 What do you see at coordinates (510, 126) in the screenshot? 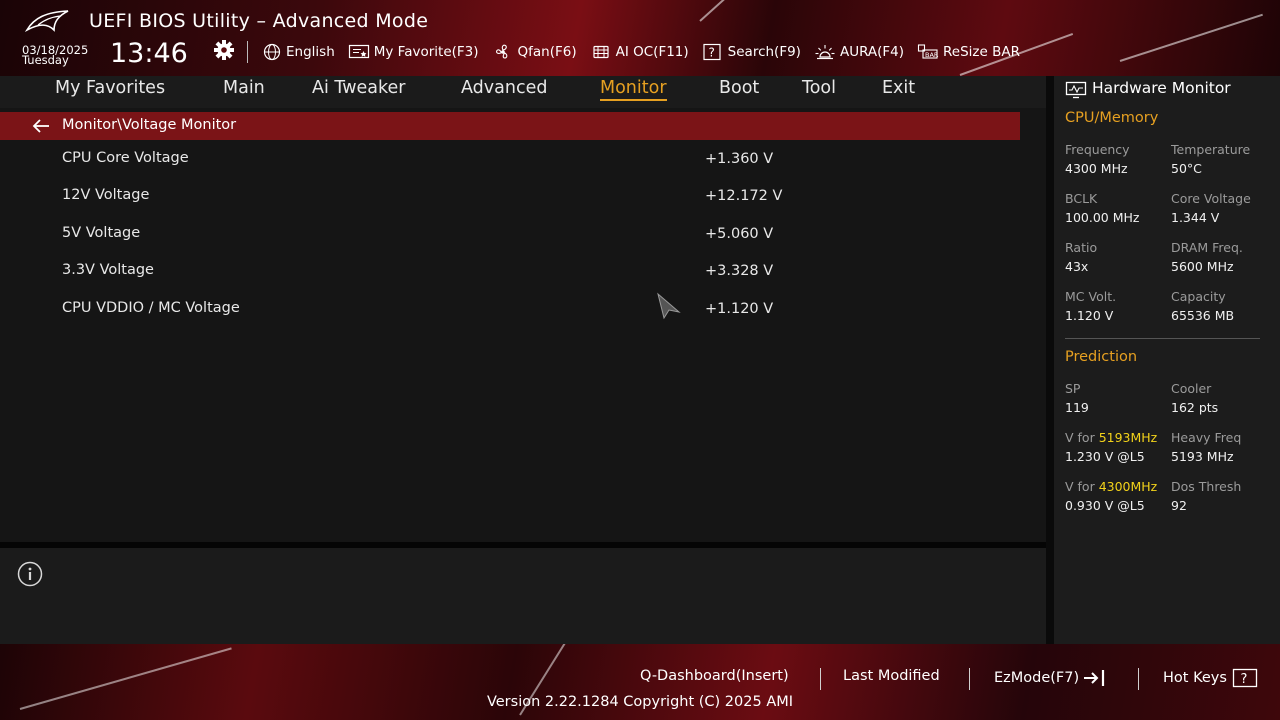
I see `breadcrumb: Monitor\Voltage Monitor` at bounding box center [510, 126].